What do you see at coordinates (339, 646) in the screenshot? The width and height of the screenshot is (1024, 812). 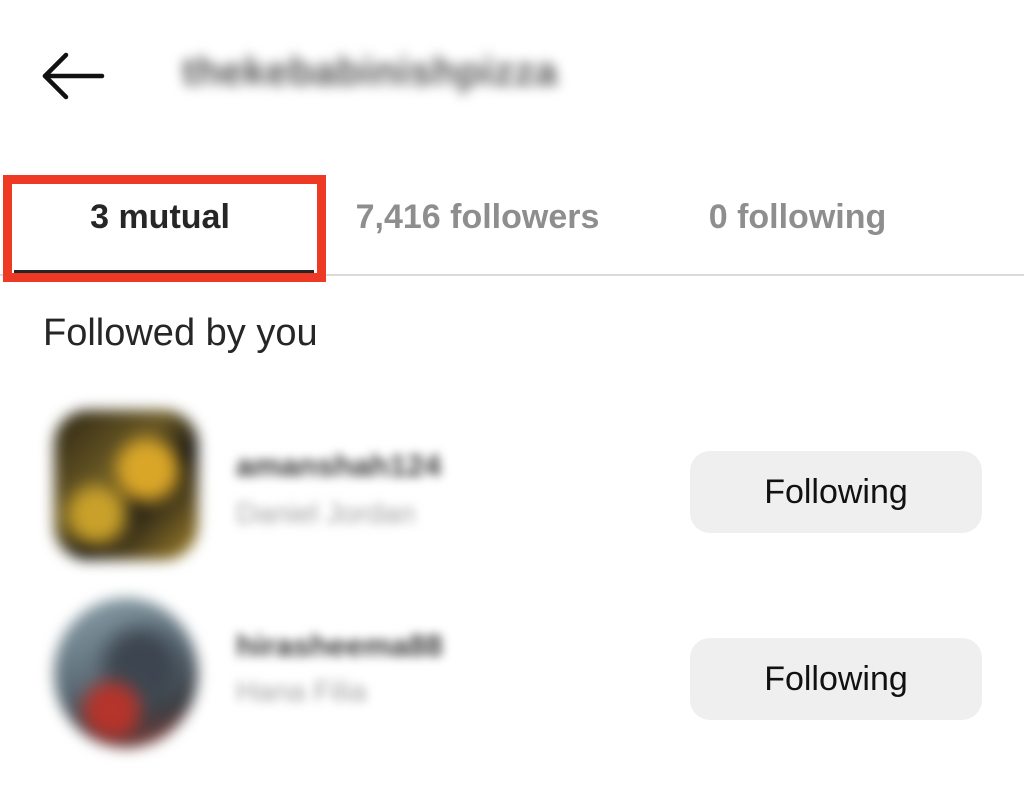 I see `username: hirasheema88` at bounding box center [339, 646].